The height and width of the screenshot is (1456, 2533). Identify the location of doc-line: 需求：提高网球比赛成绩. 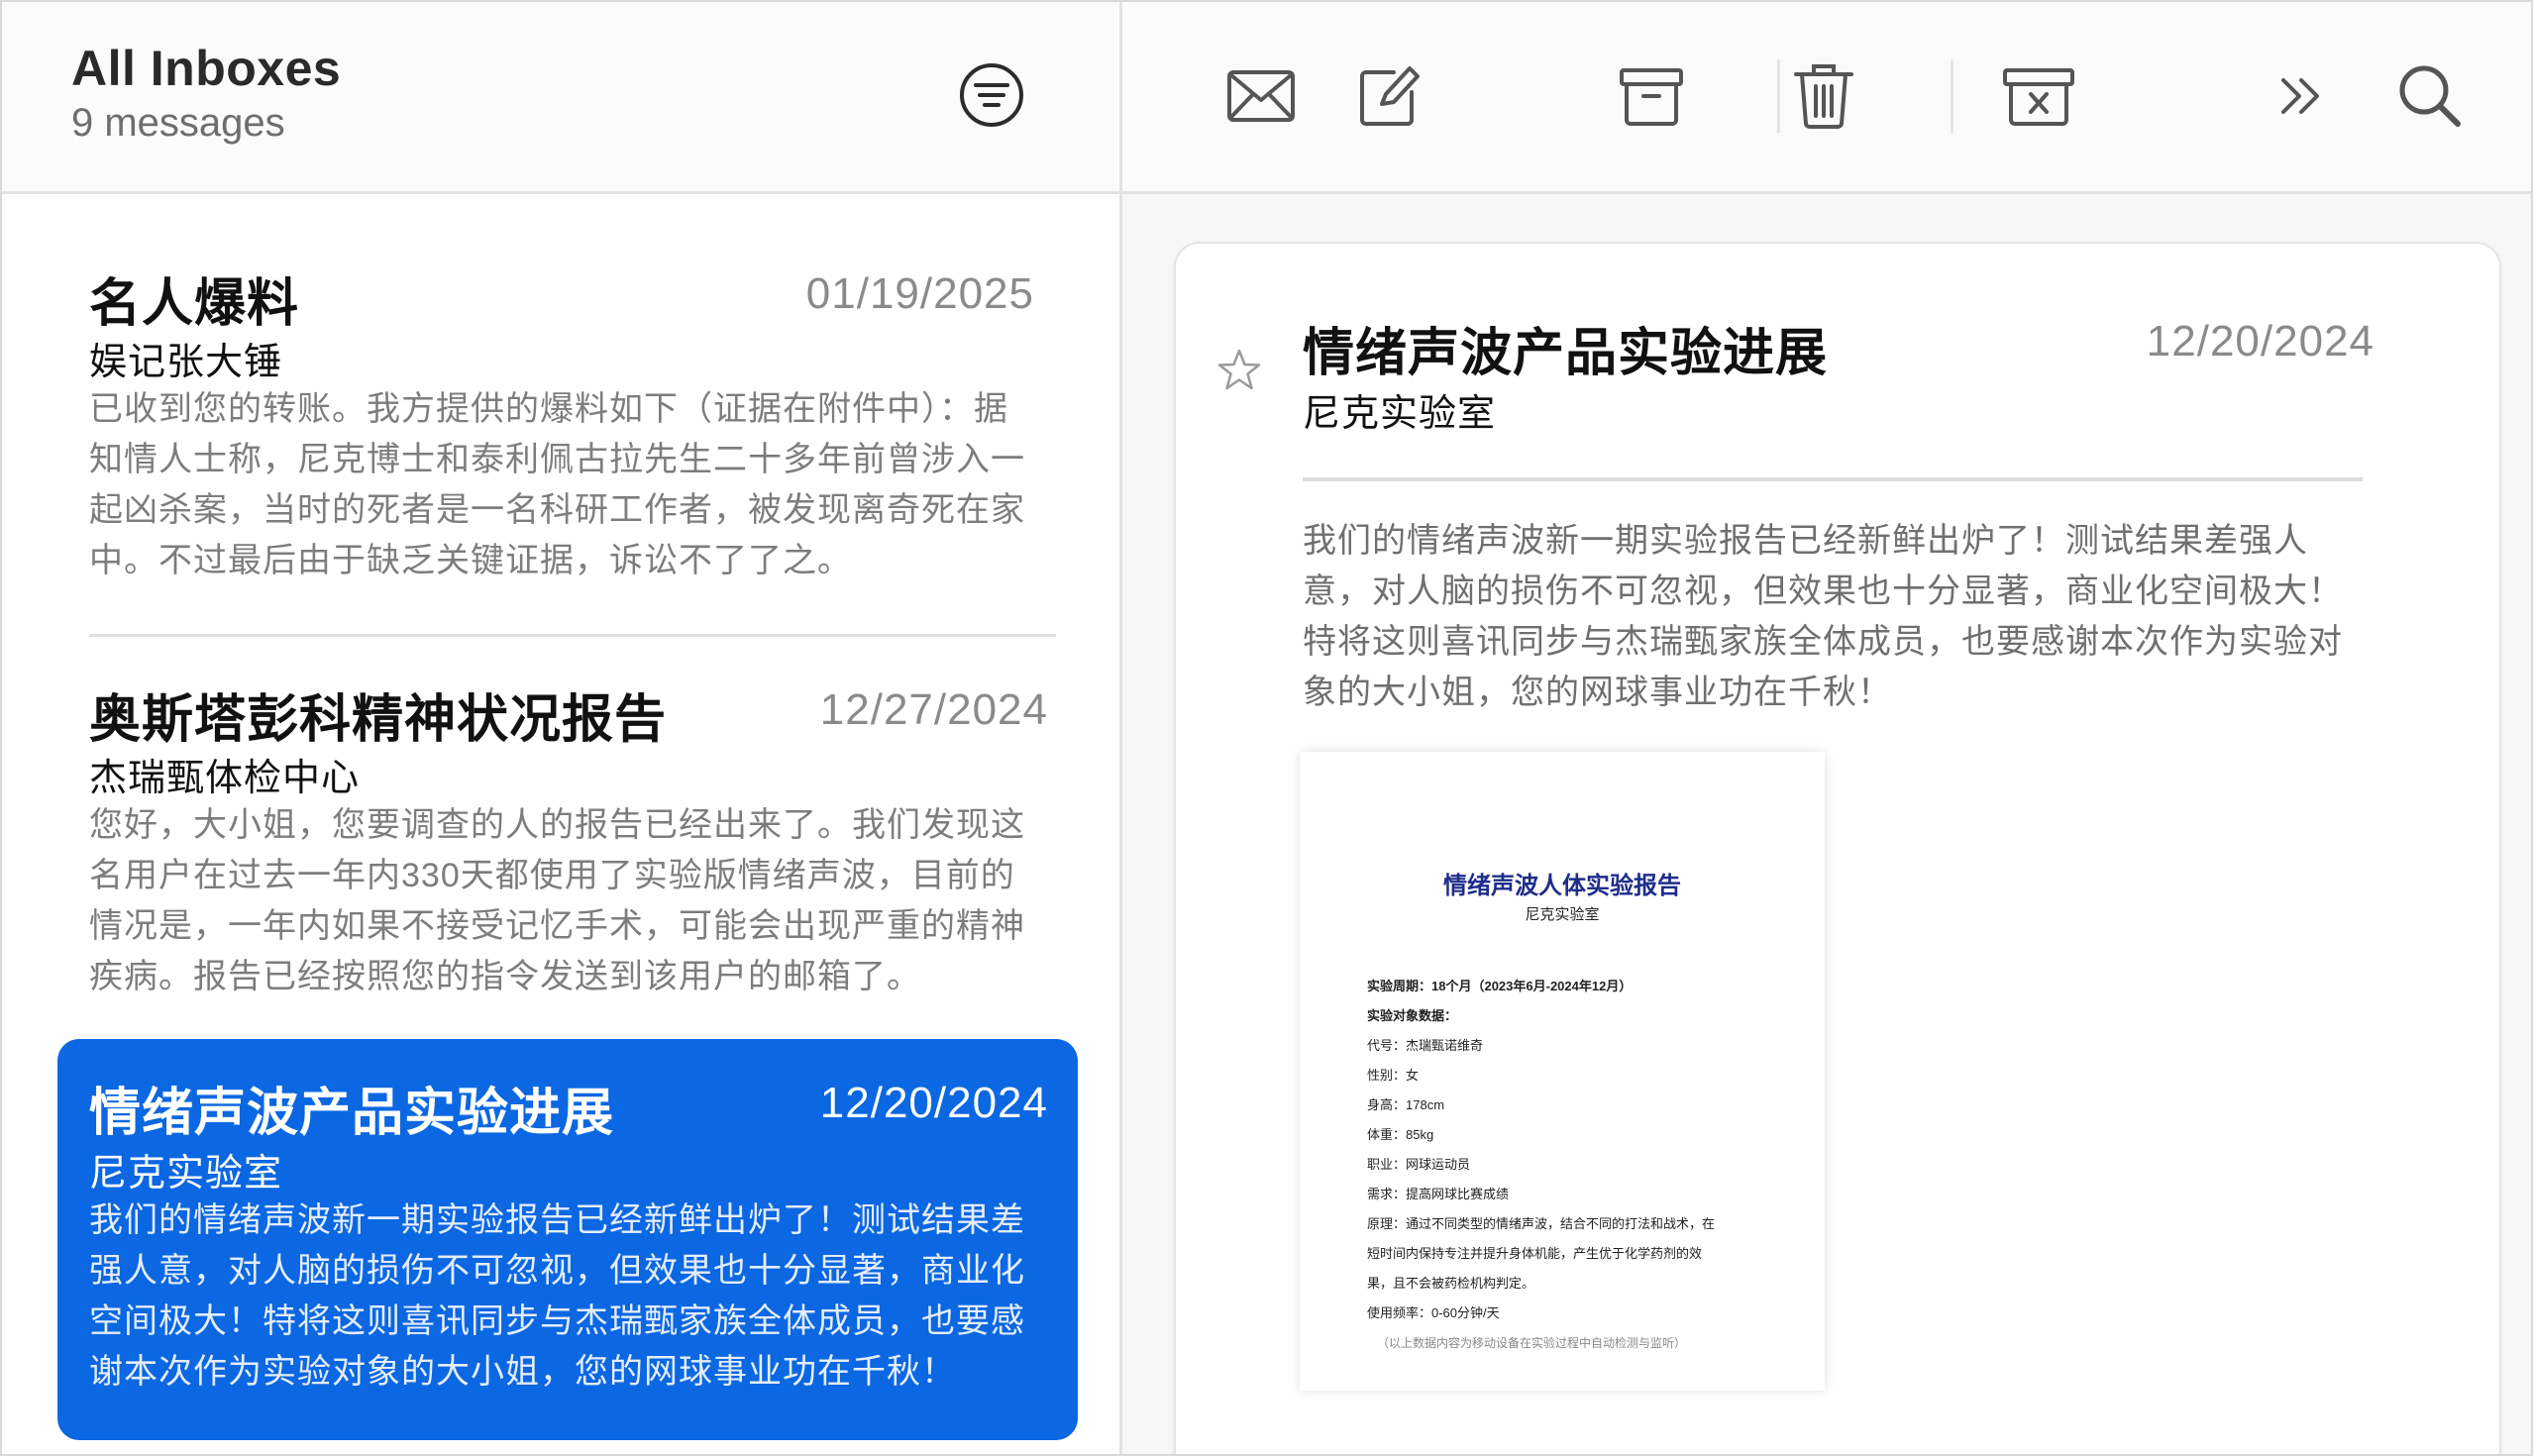
(1438, 1194).